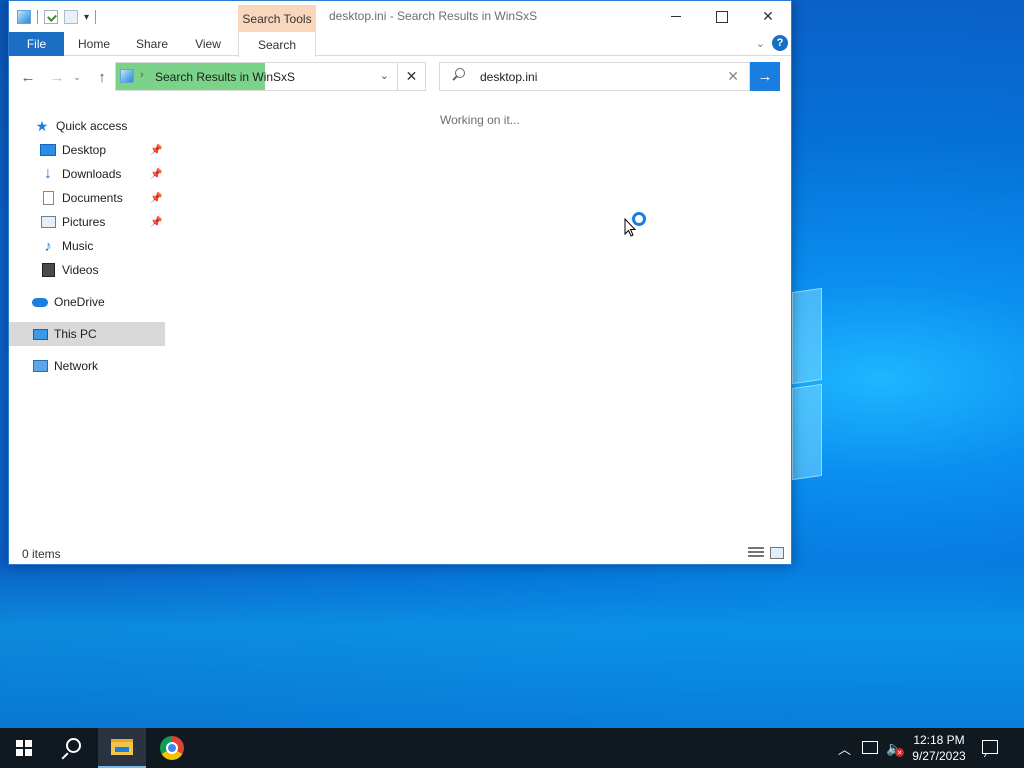 The height and width of the screenshot is (768, 1024). Describe the element at coordinates (48, 222) in the screenshot. I see `pictures-icon` at that location.